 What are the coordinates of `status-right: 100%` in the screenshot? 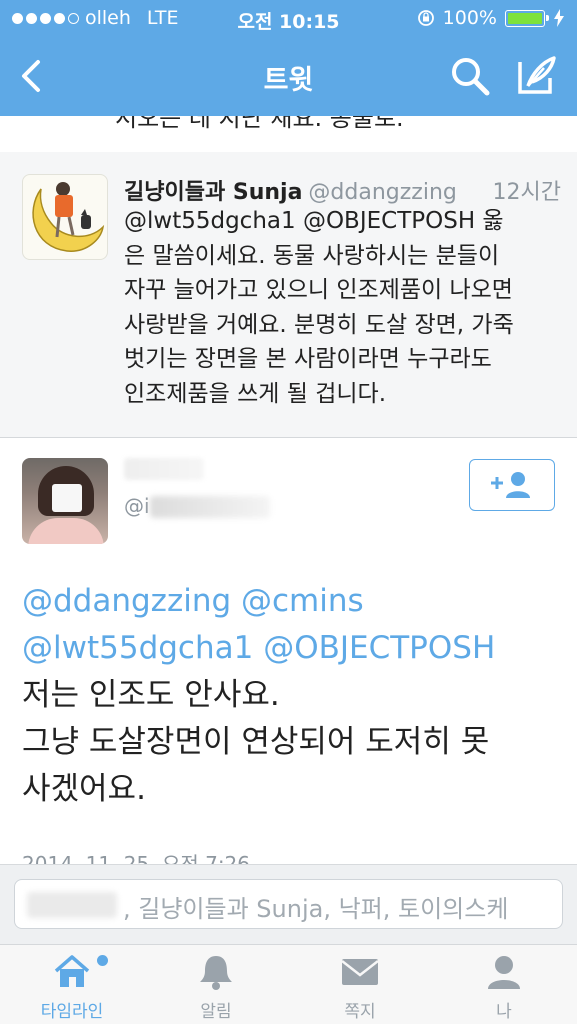 It's located at (491, 18).